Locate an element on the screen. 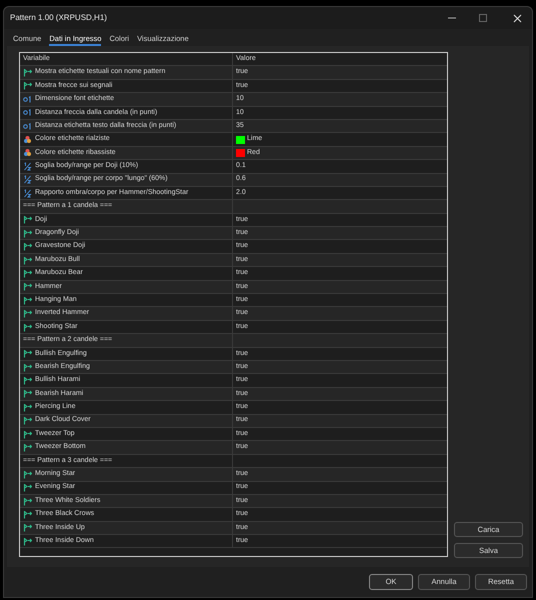  close-icon is located at coordinates (517, 18).